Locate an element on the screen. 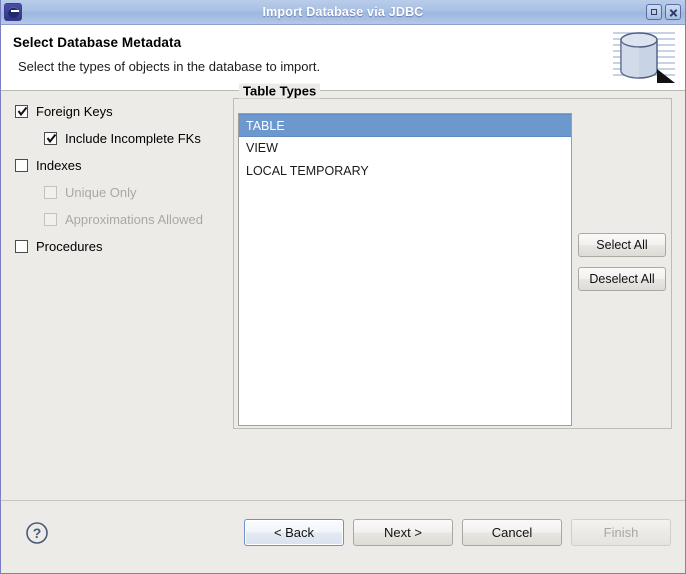 The width and height of the screenshot is (686, 574). checkbox-unique-only is located at coordinates (50, 192).